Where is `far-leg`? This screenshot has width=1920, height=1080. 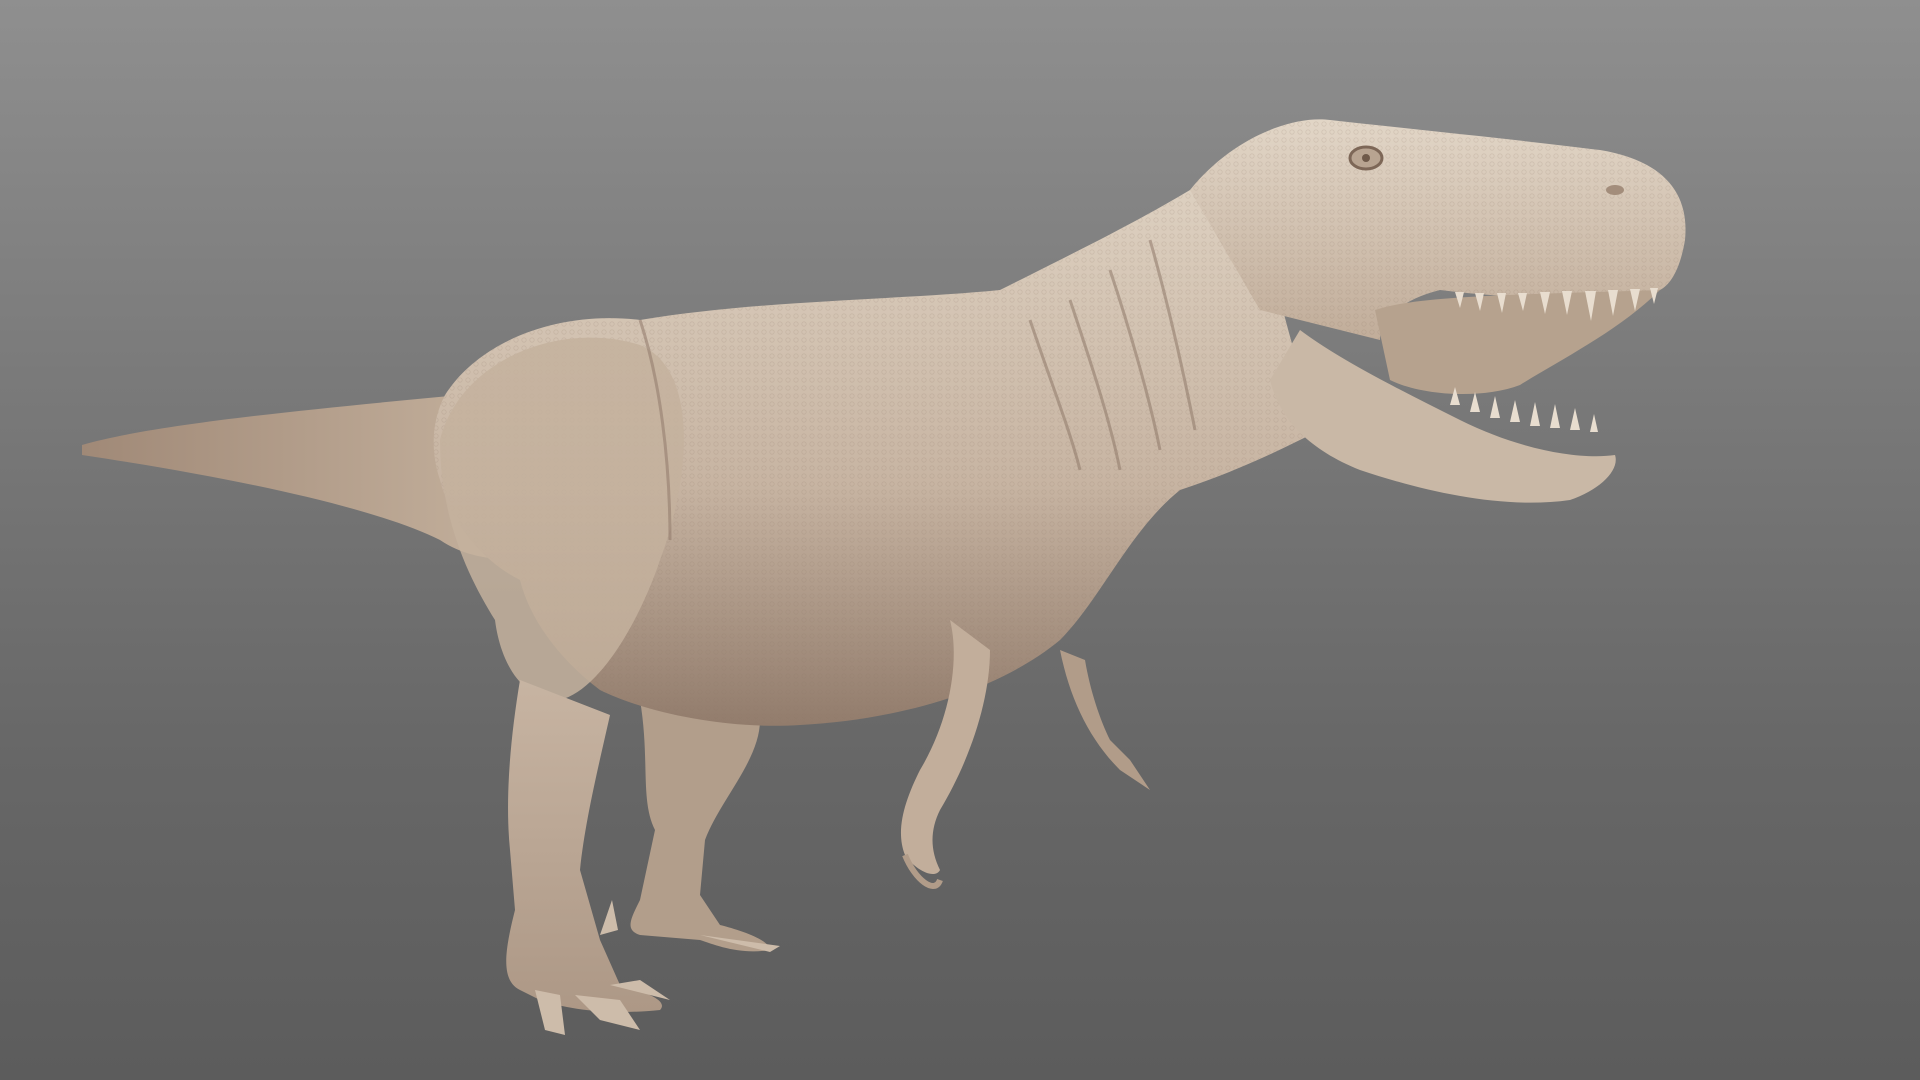
far-leg is located at coordinates (690, 826).